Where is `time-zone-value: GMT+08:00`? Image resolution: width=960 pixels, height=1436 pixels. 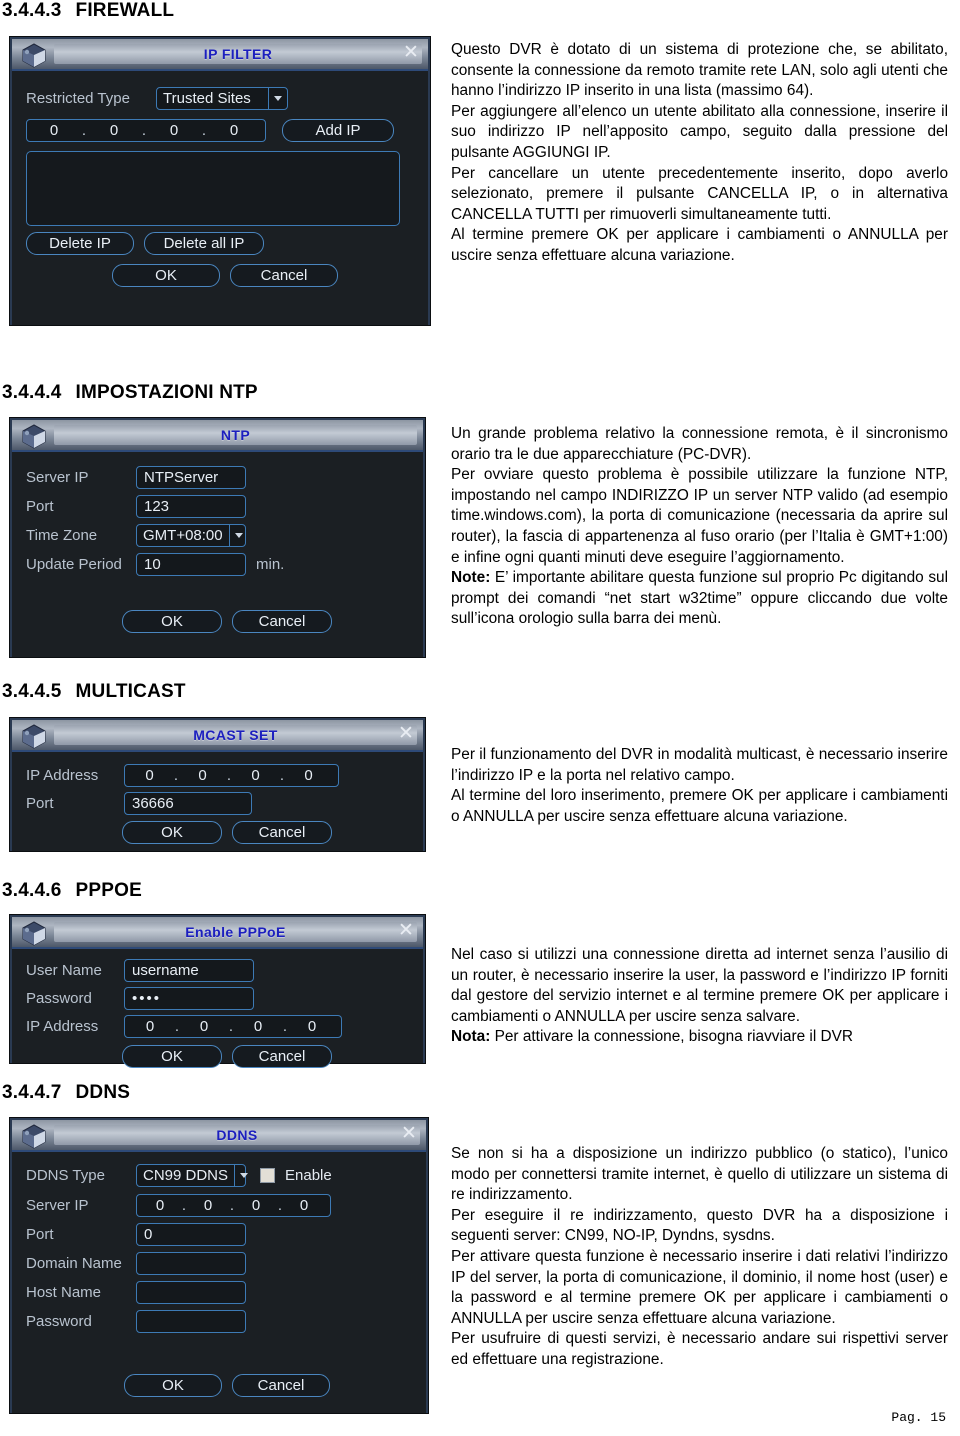 time-zone-value: GMT+08:00 is located at coordinates (183, 535).